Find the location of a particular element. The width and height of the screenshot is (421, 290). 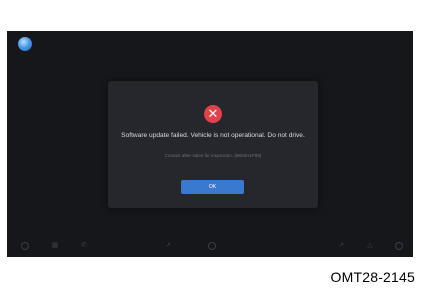

close-x-icon: ✕ is located at coordinates (213, 114).